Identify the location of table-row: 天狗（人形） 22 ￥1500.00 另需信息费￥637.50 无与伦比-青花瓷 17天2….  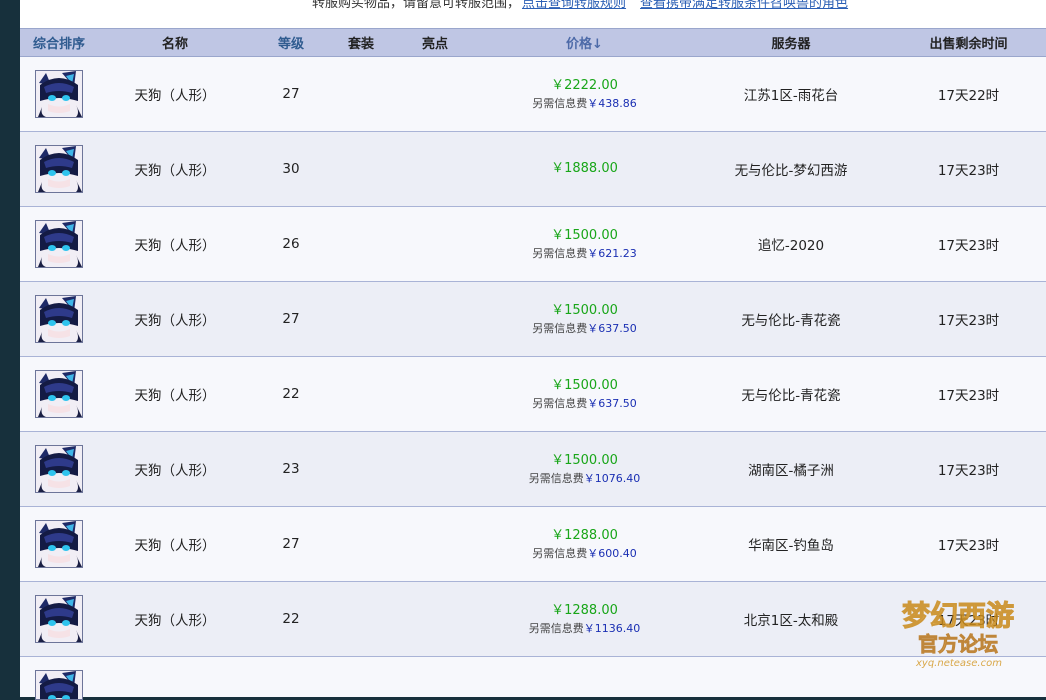
(533, 394).